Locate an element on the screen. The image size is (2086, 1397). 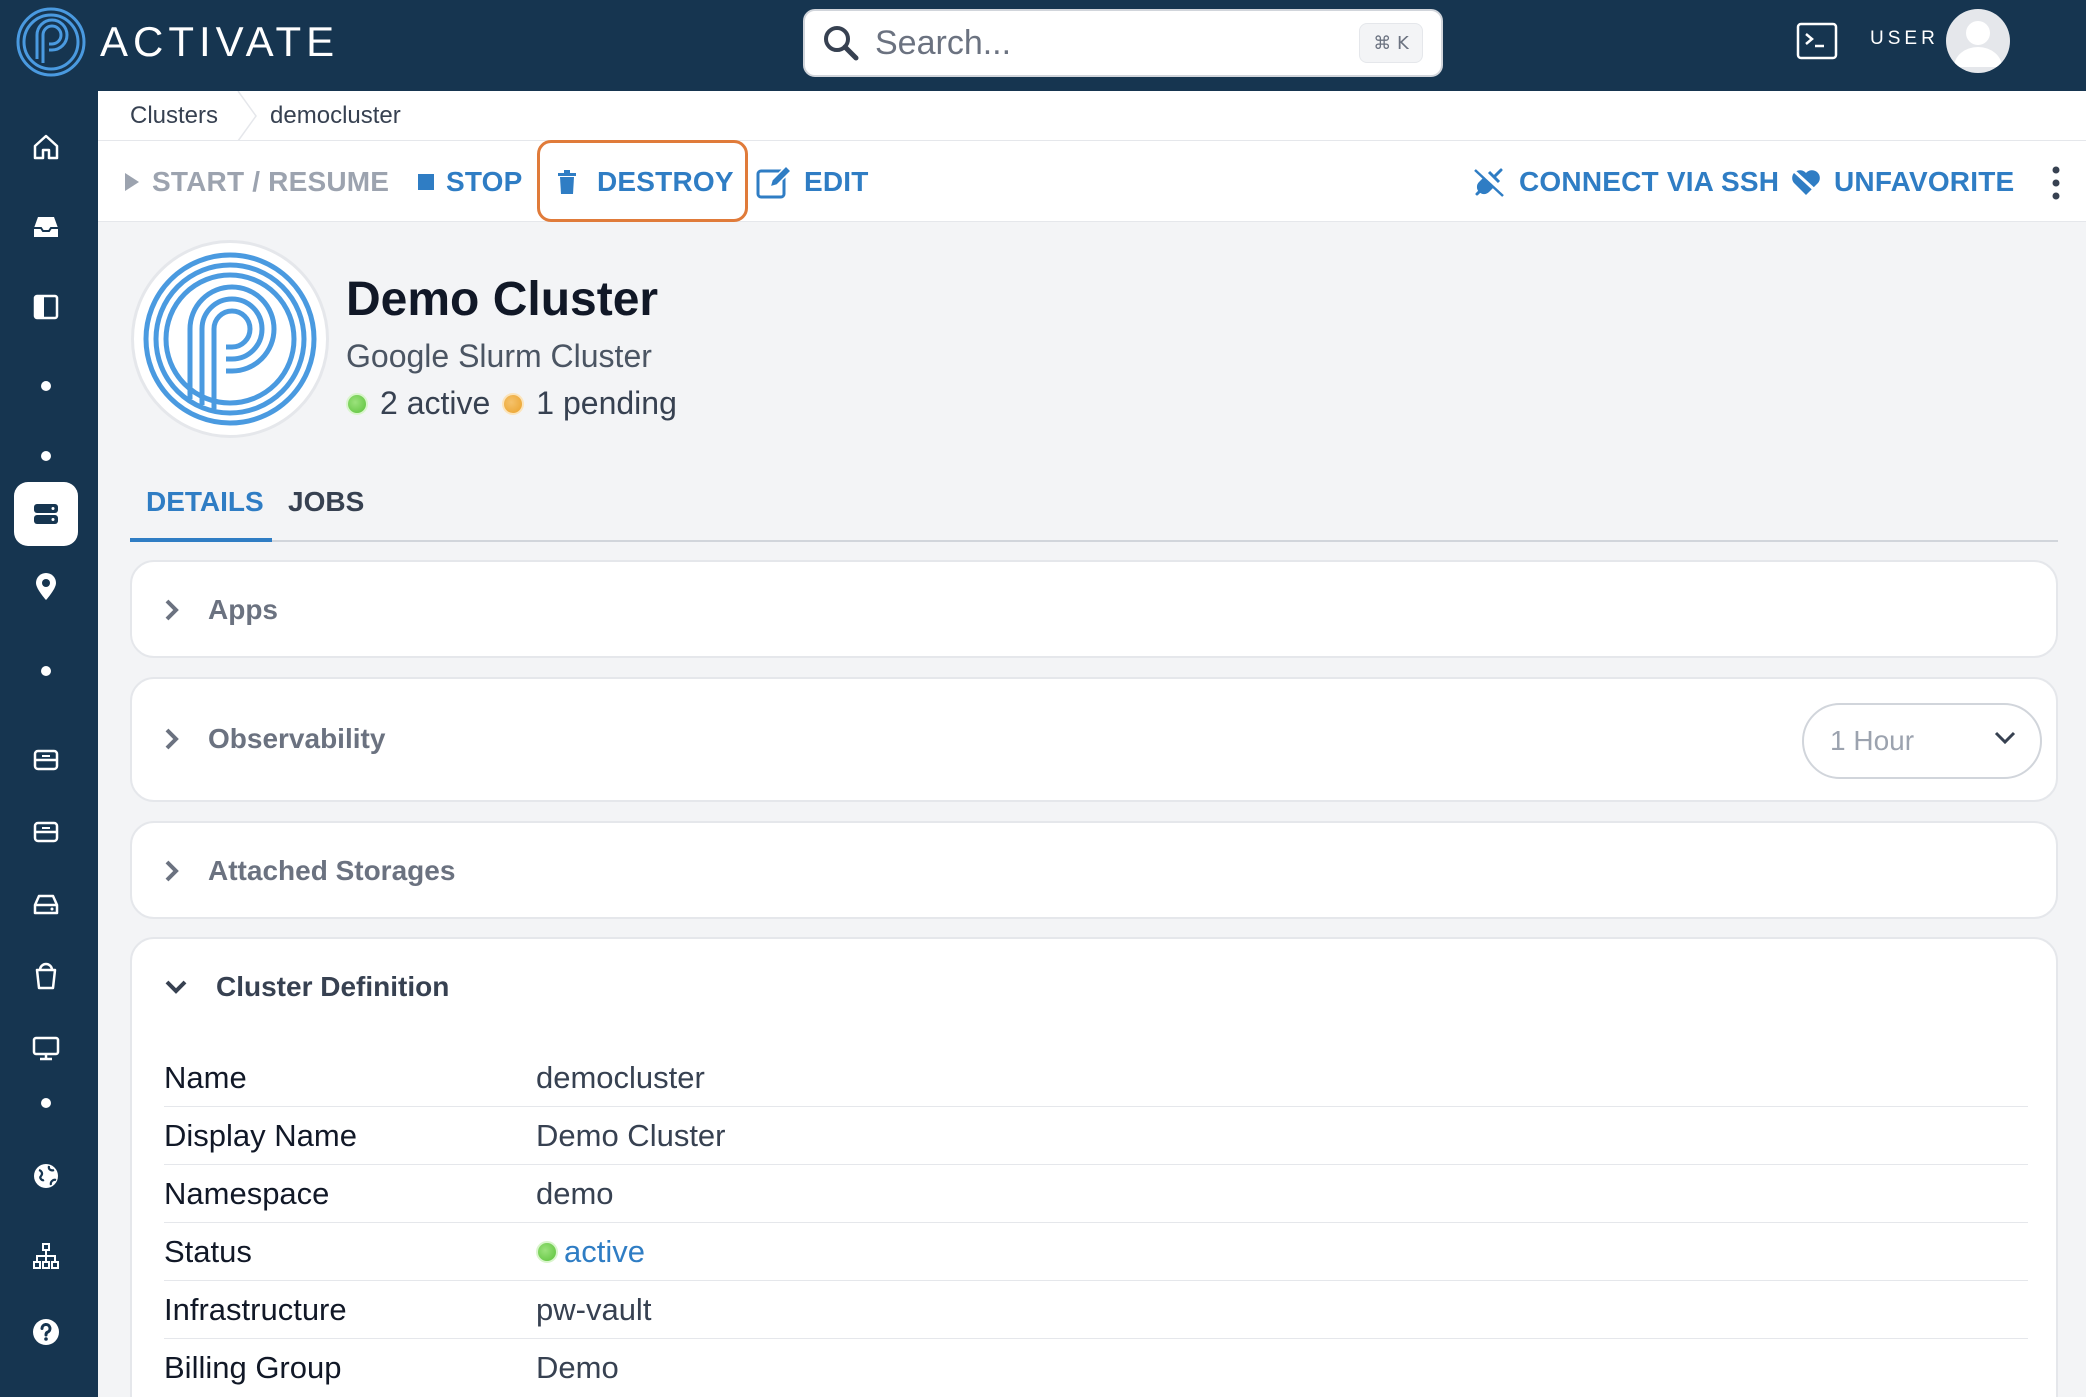
row-value: pw-vault is located at coordinates (594, 1309).